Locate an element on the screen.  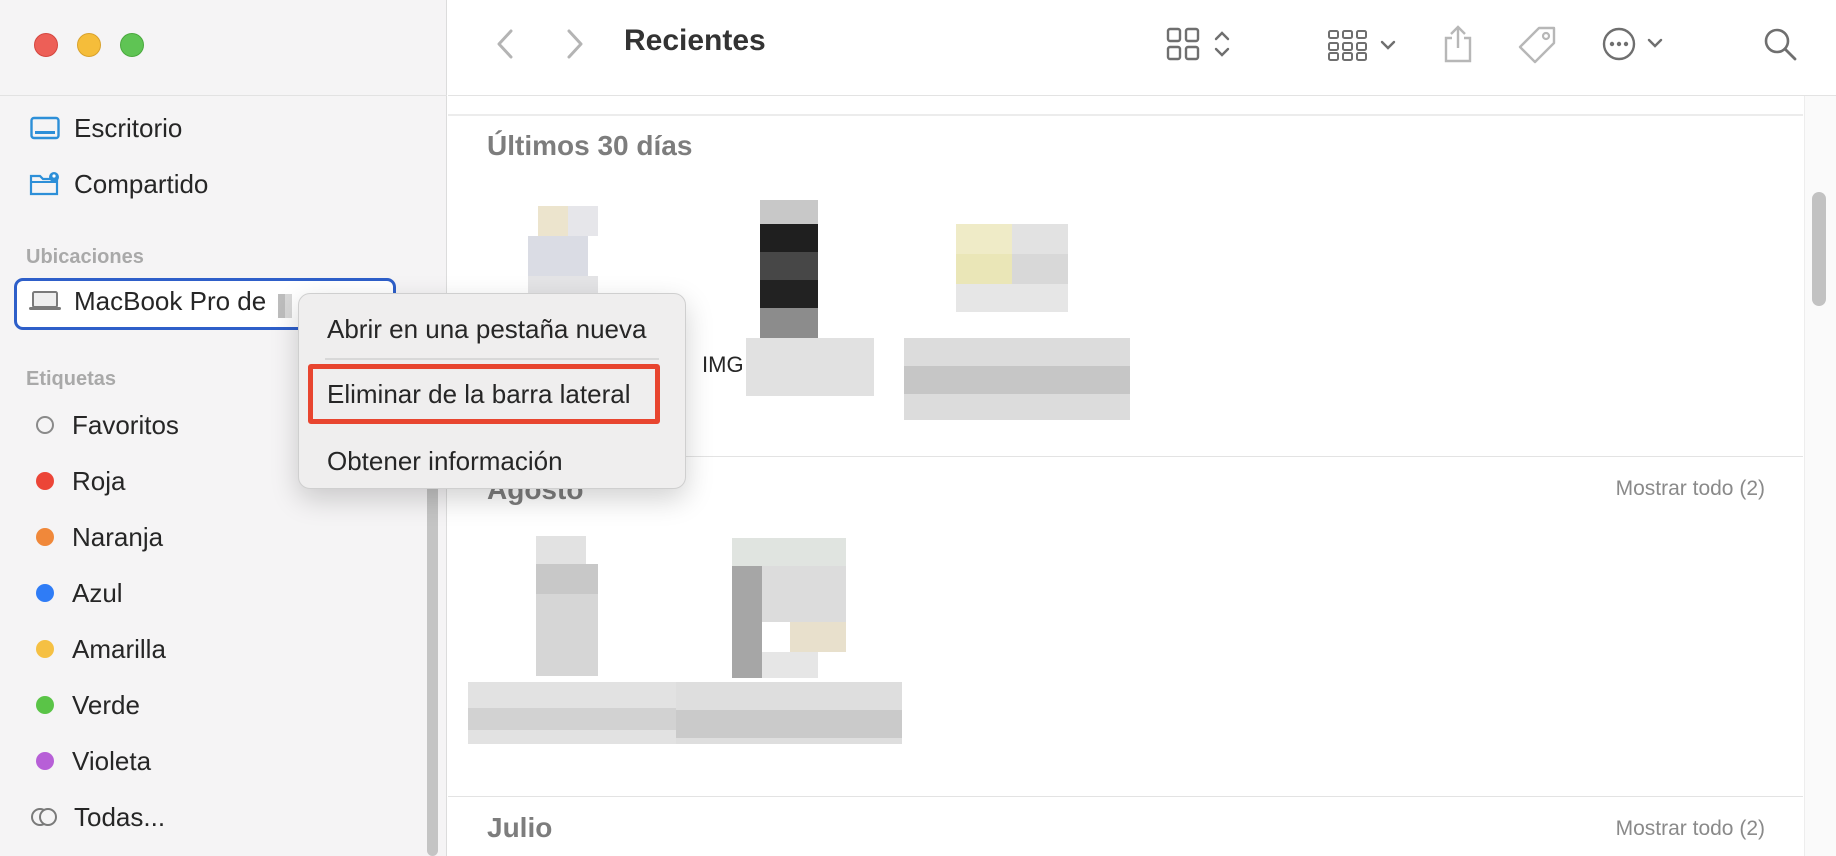
tag-icon is located at coordinates (1537, 47).